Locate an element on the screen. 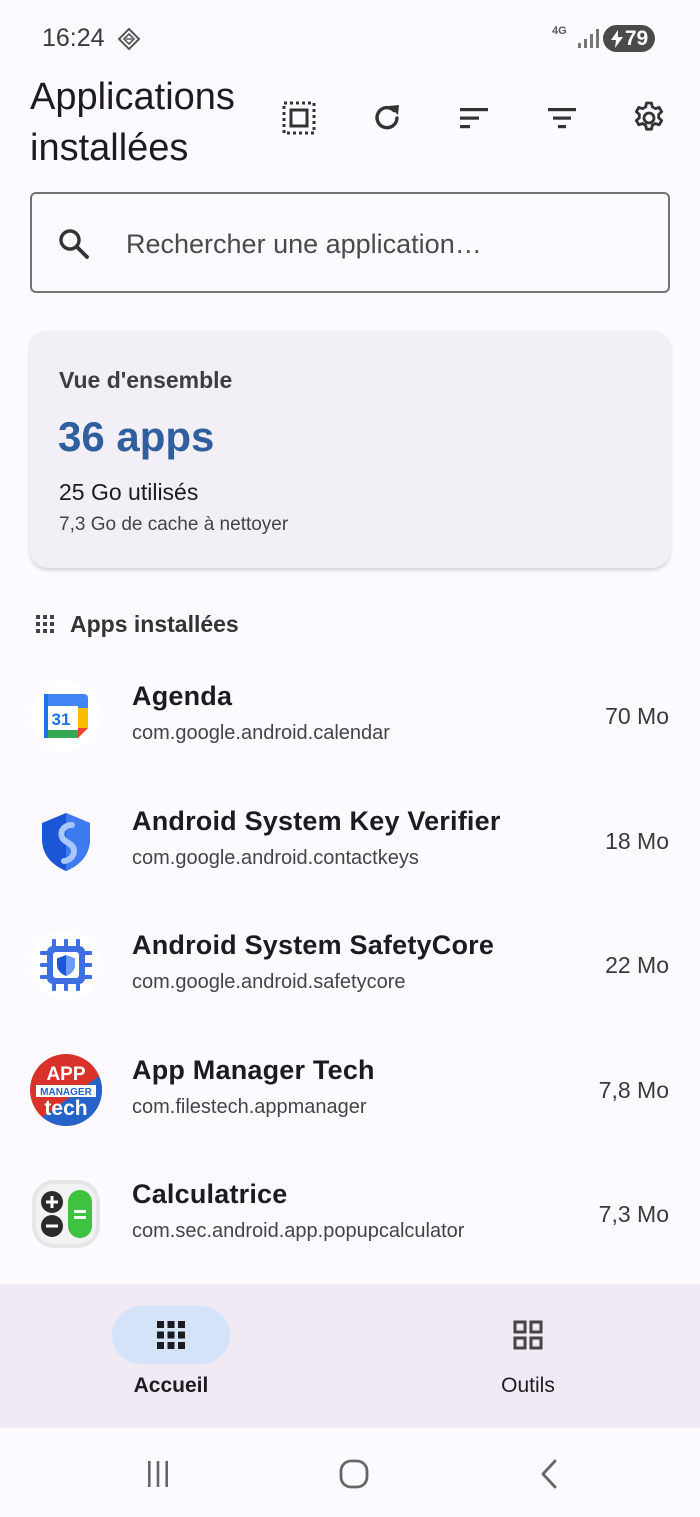  logo-text-tech: tech is located at coordinates (65, 1108).